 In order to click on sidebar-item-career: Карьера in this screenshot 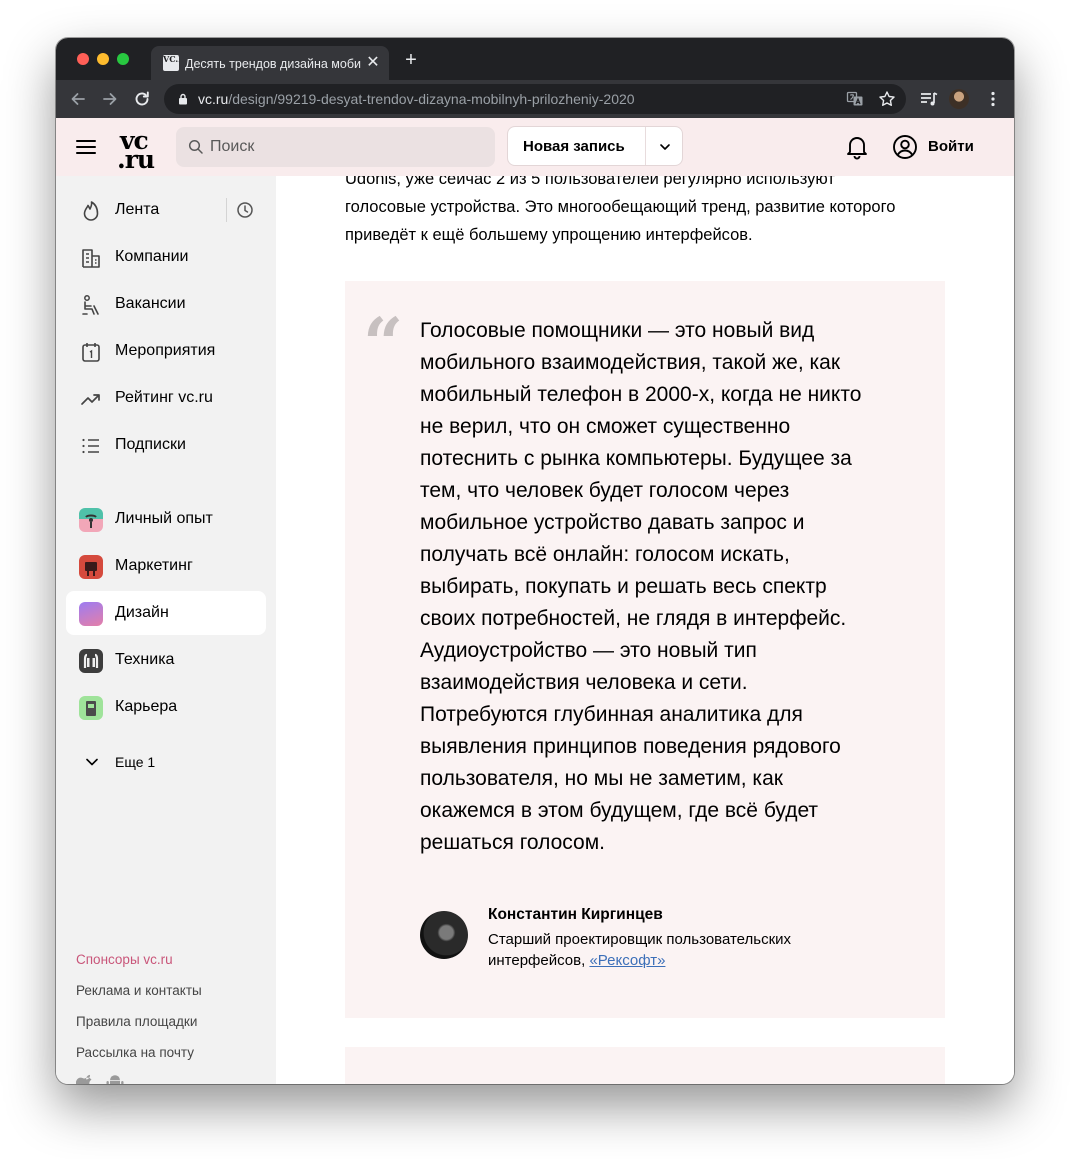, I will do `click(166, 707)`.